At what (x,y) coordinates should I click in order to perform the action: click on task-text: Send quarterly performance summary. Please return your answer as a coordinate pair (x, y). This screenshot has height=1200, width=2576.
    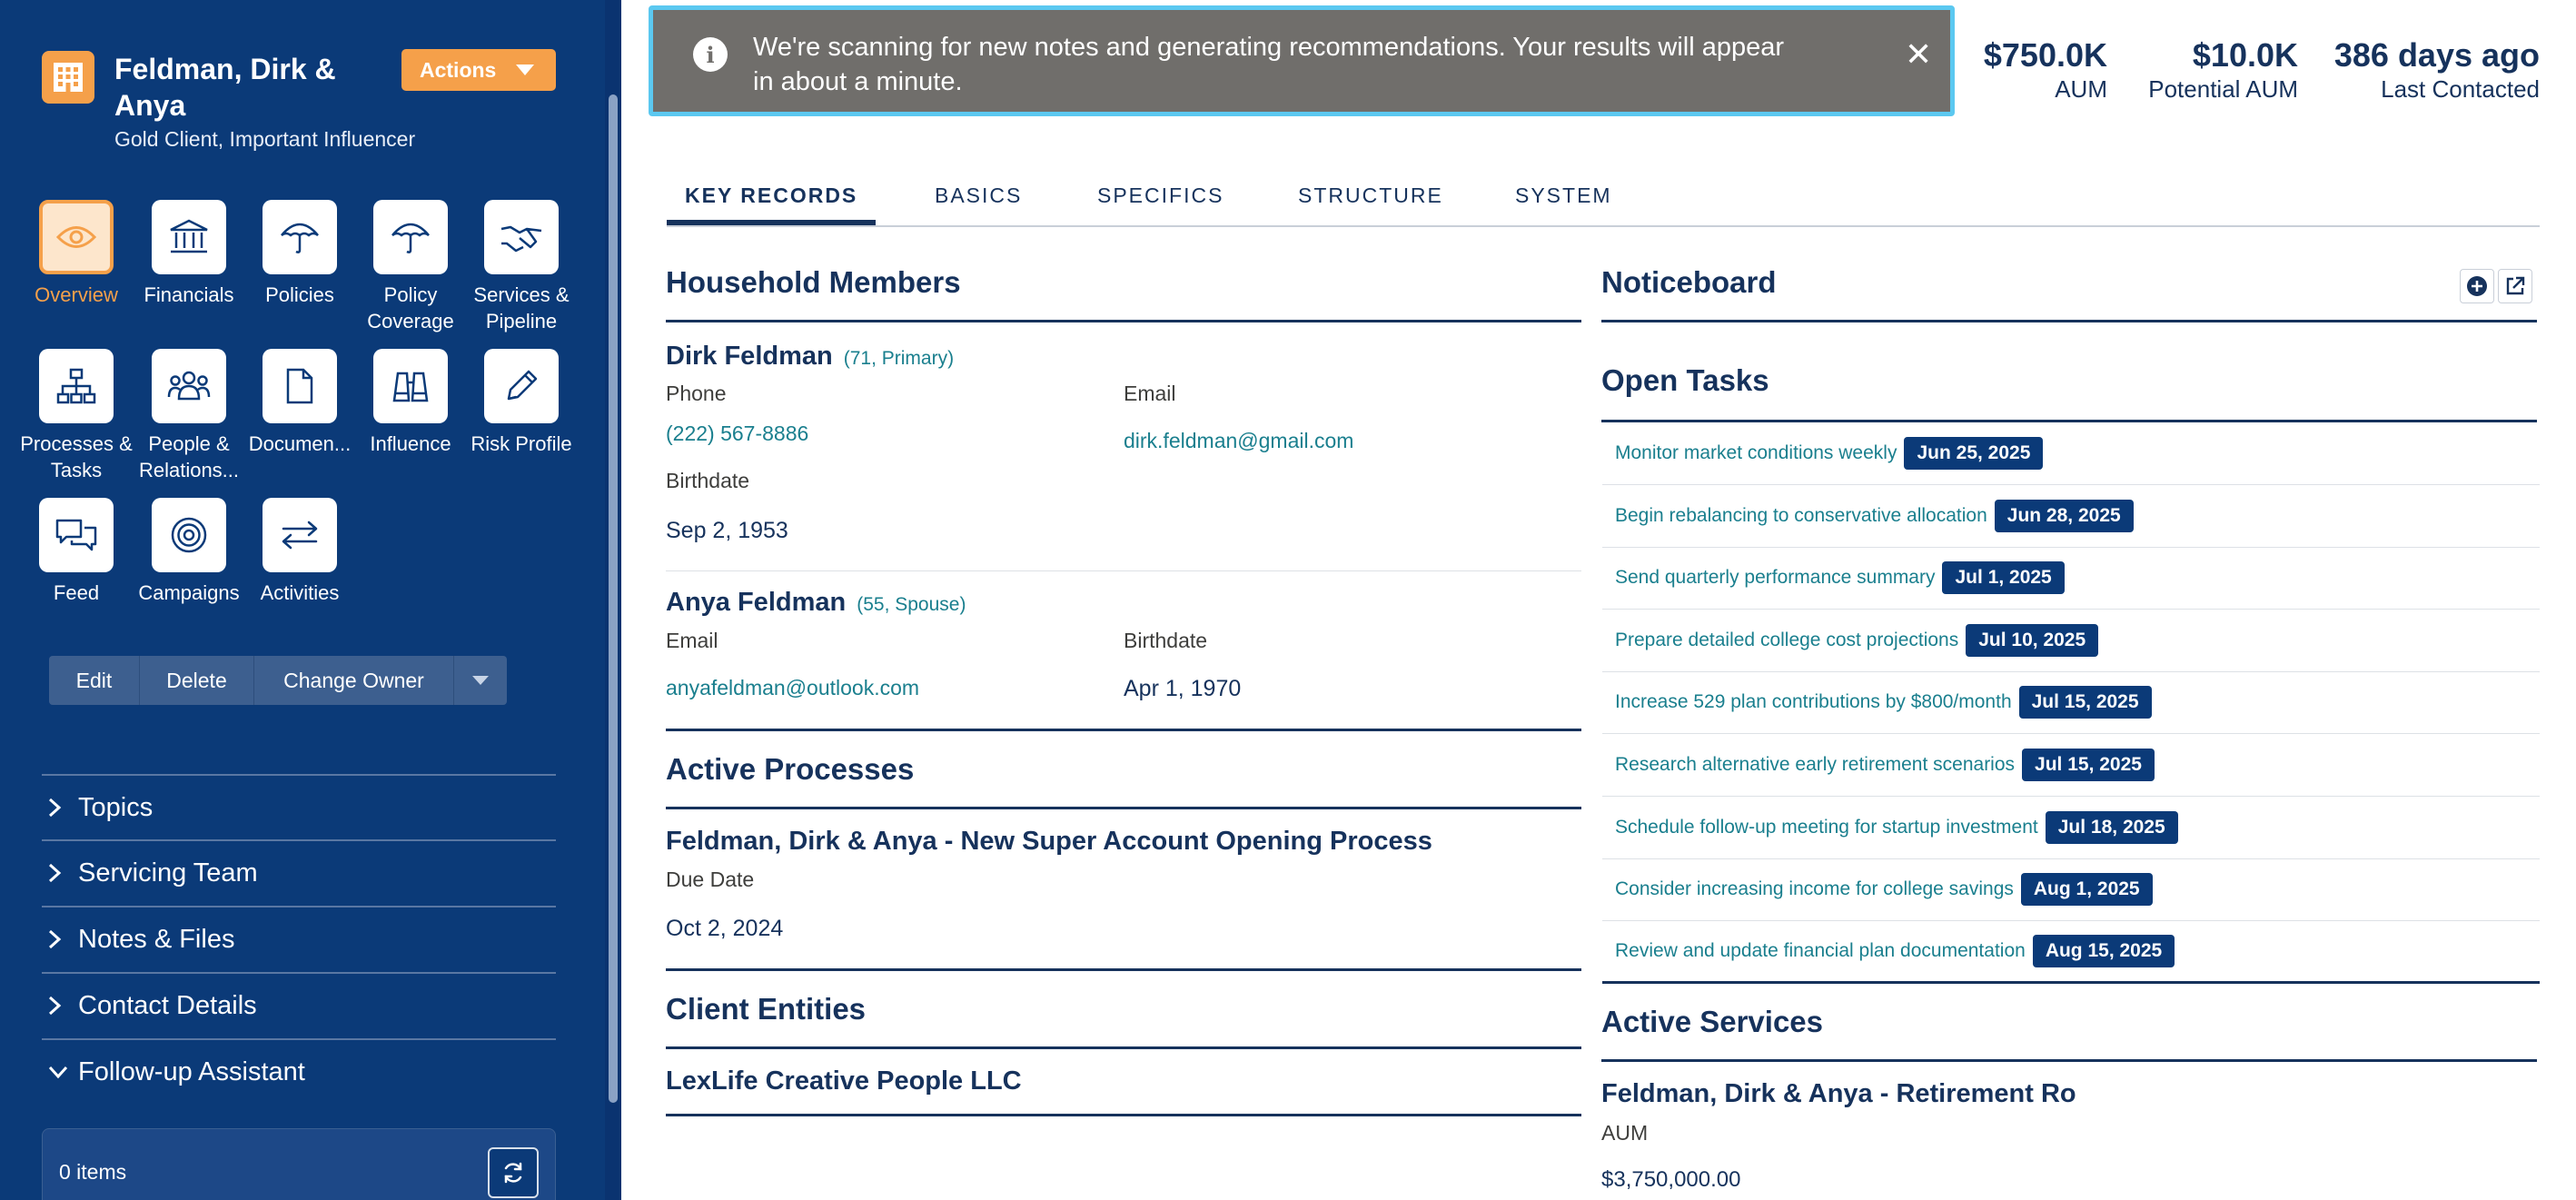
    Looking at the image, I should click on (1768, 578).